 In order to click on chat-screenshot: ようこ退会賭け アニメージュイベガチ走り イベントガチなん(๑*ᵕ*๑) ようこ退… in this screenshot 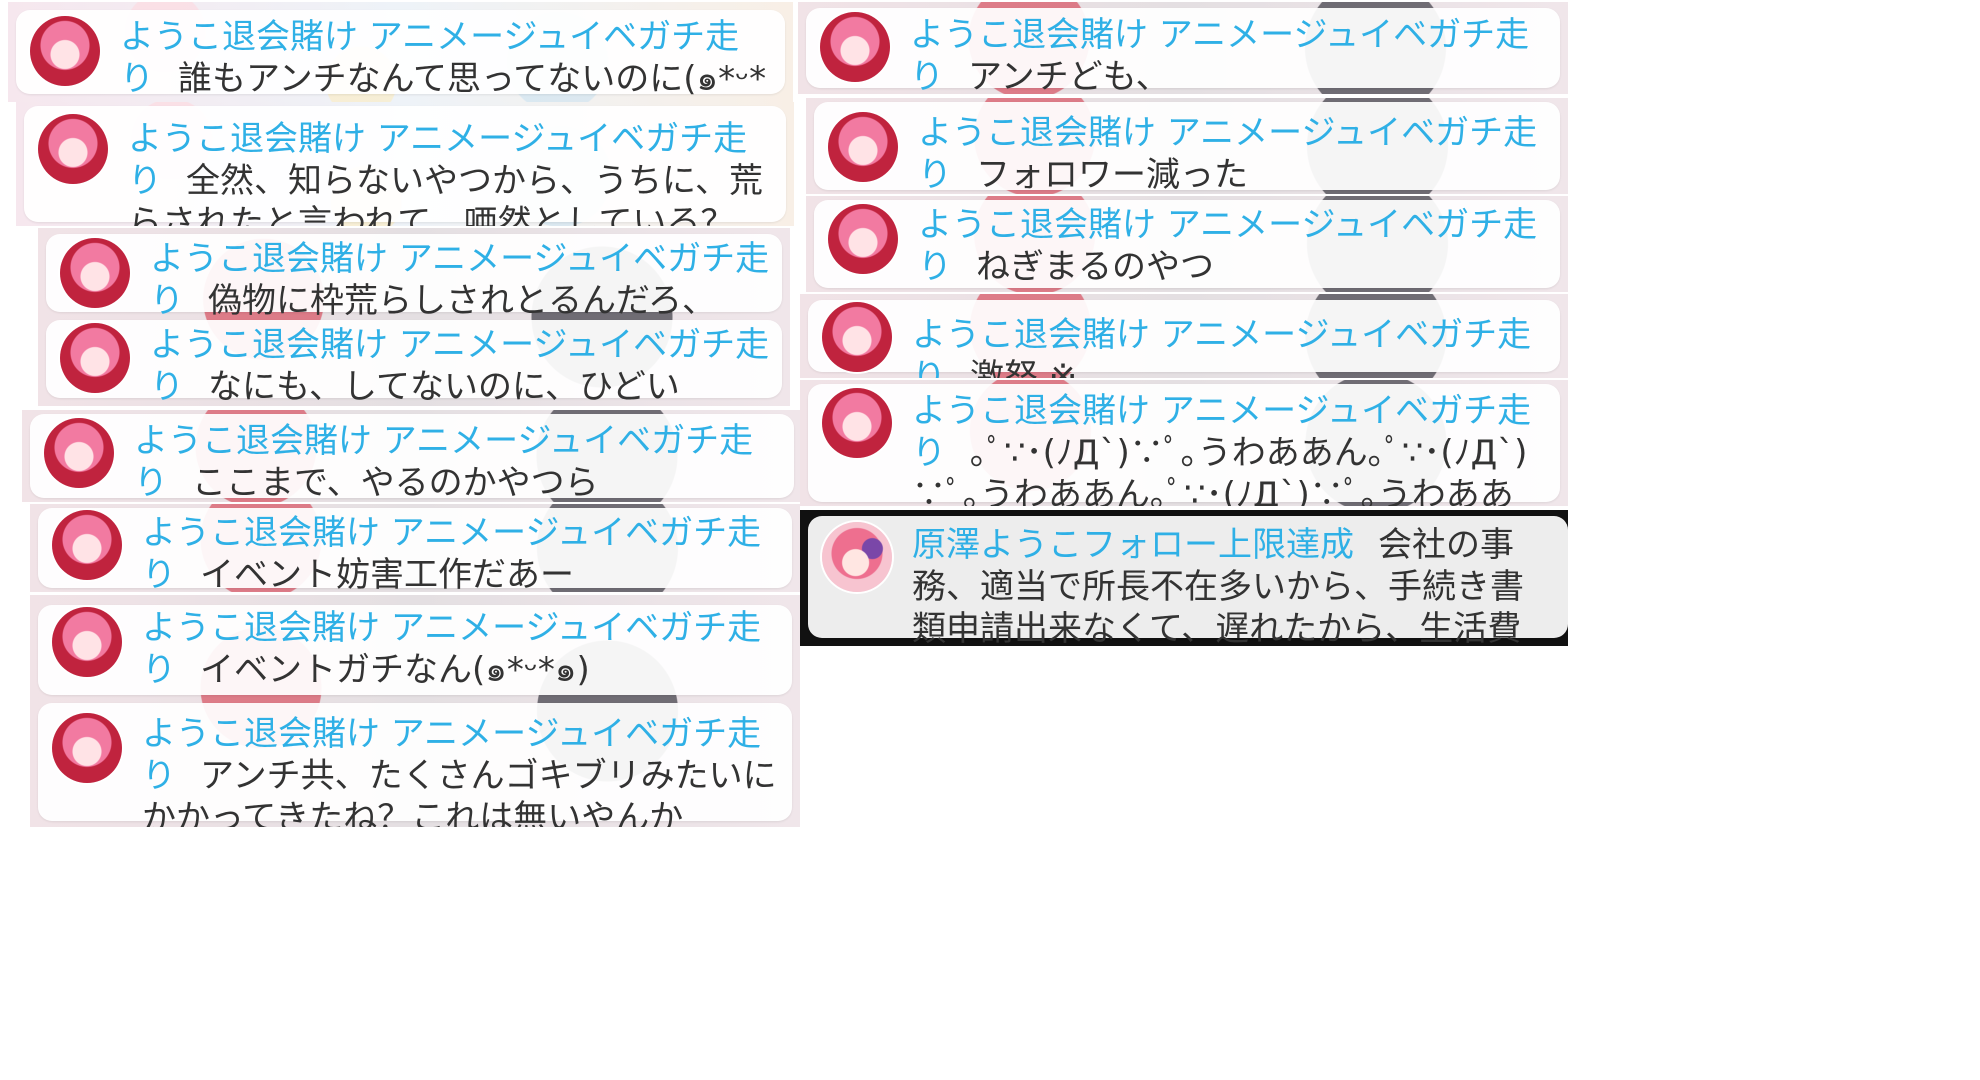, I will do `click(415, 711)`.